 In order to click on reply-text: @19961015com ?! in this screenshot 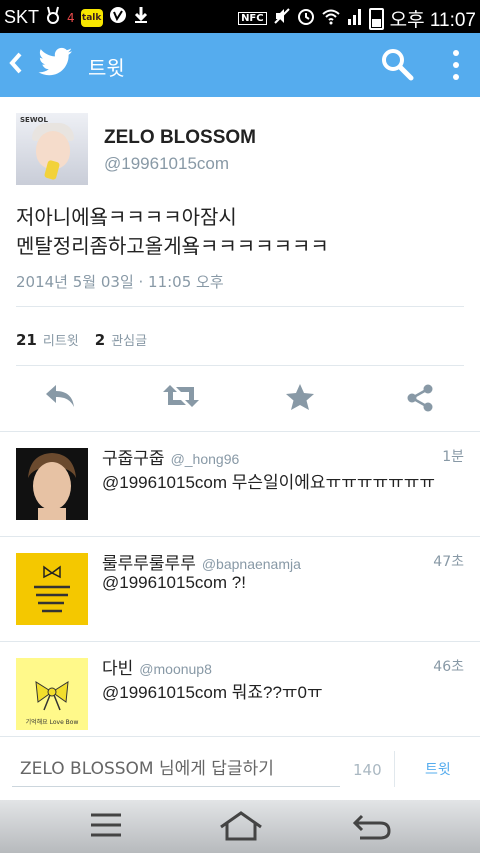, I will do `click(174, 582)`.